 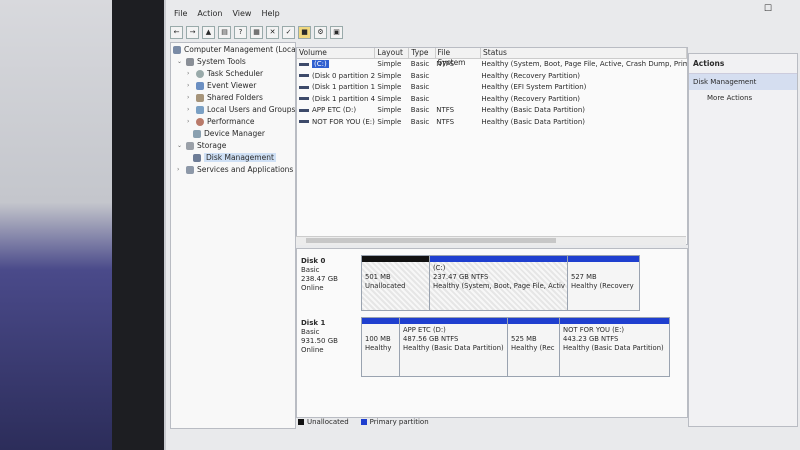 What do you see at coordinates (344, 98) in the screenshot?
I see `volume-name: (Disk 1 partition 4)` at bounding box center [344, 98].